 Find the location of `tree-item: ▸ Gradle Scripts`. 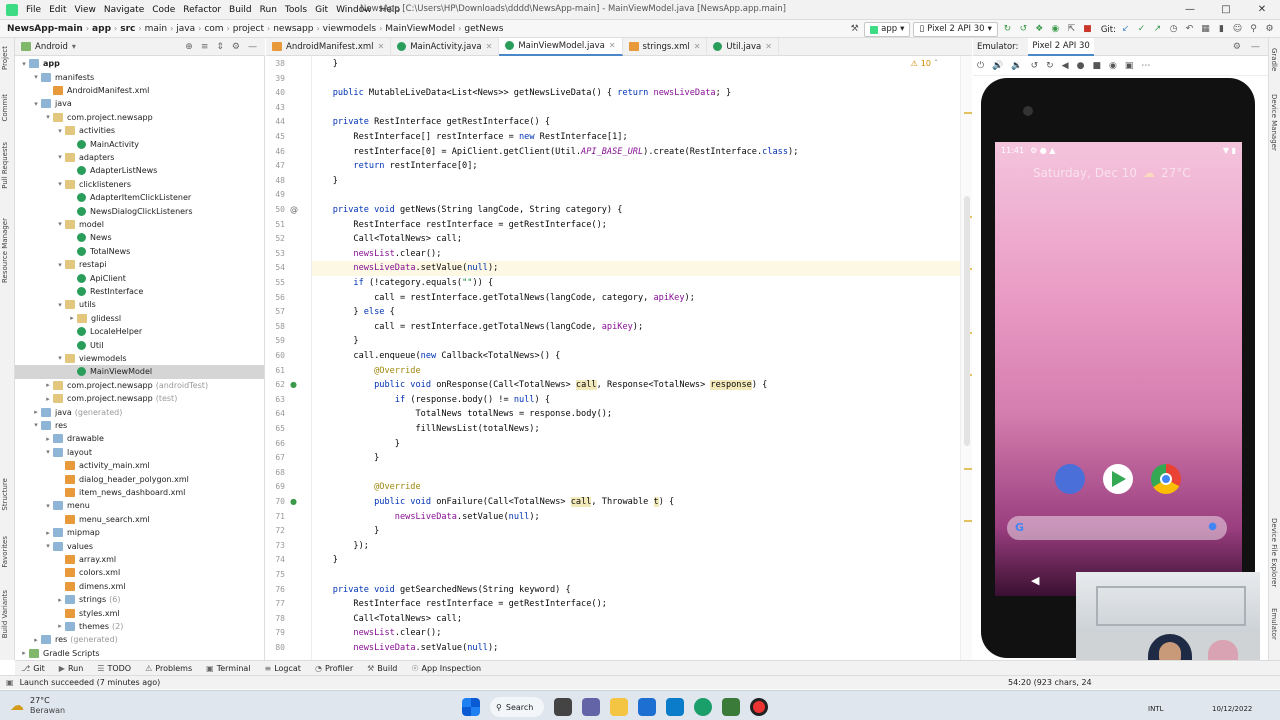

tree-item: ▸ Gradle Scripts is located at coordinates (139, 653).